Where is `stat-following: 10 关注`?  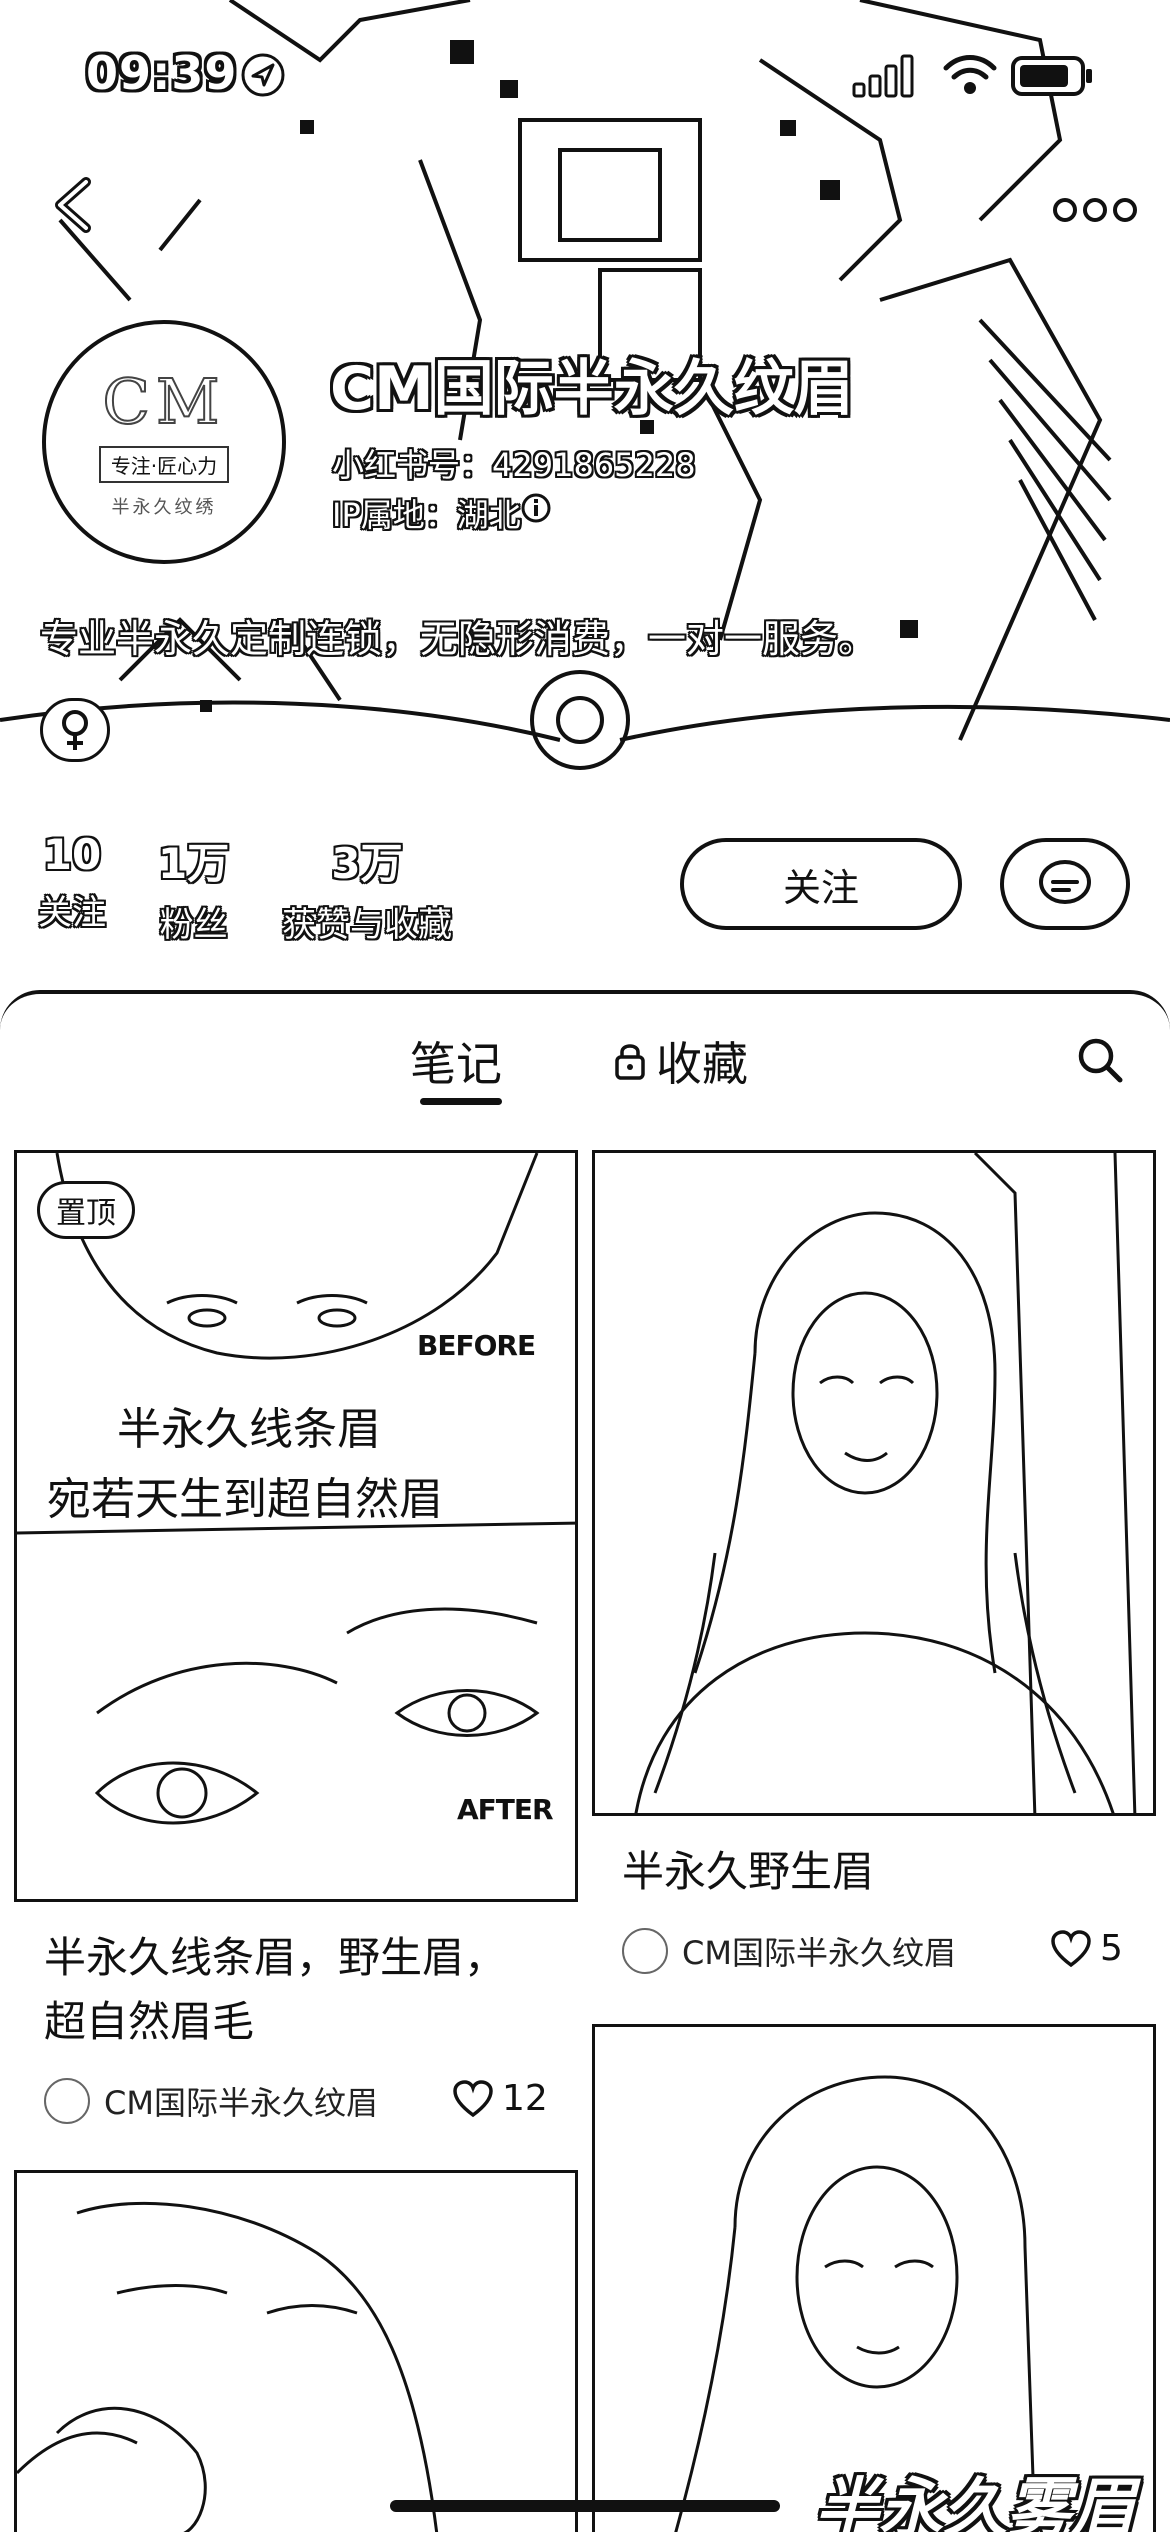 stat-following: 10 关注 is located at coordinates (72, 882).